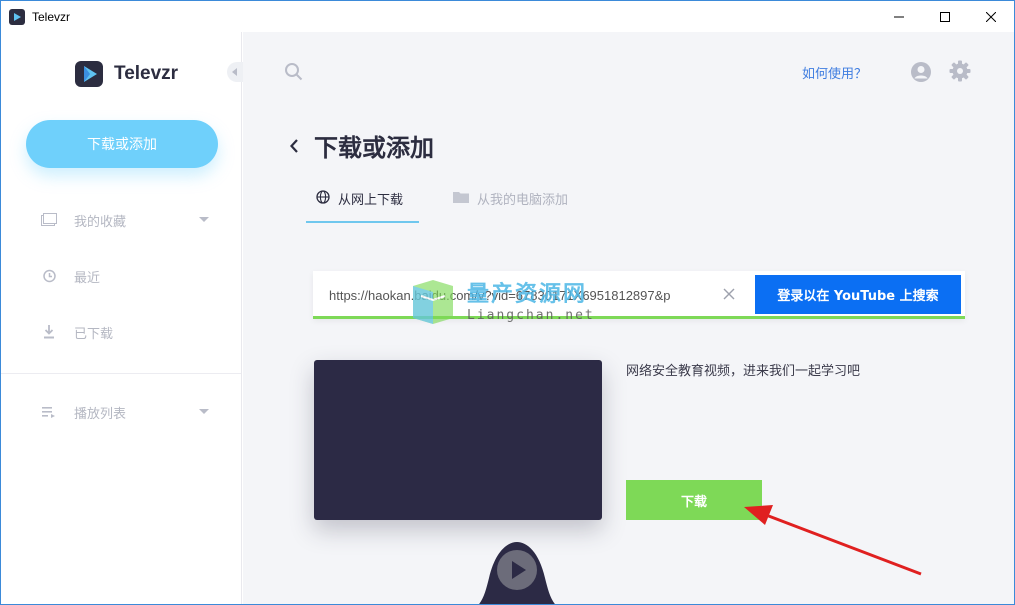 Image resolution: width=1015 pixels, height=605 pixels. I want to click on minimize-icon, so click(899, 16).